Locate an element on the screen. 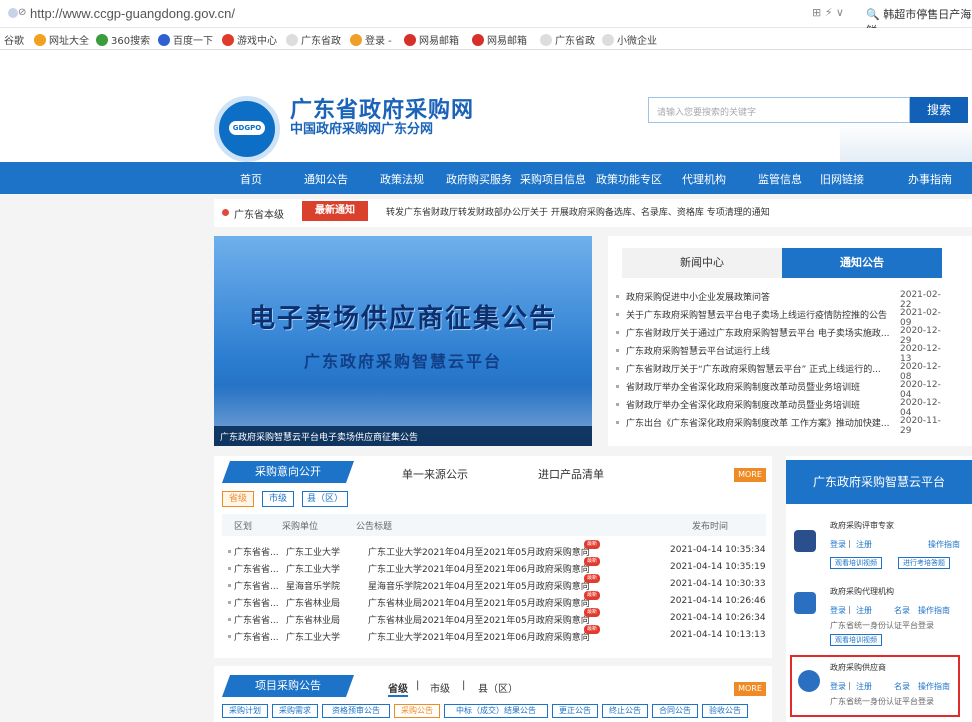  tab-news-center: 新闻中心 is located at coordinates (702, 263).